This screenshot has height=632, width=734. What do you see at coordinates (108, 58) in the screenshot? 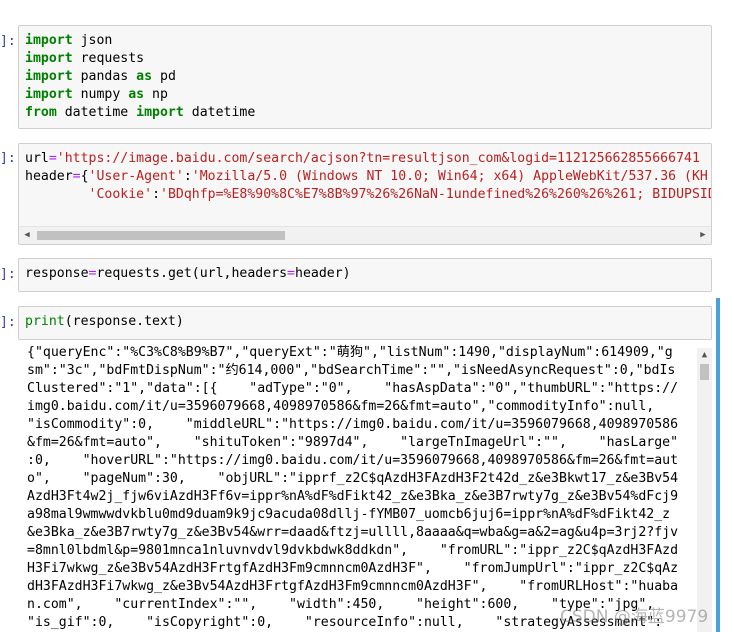
I see `code-token: requests` at bounding box center [108, 58].